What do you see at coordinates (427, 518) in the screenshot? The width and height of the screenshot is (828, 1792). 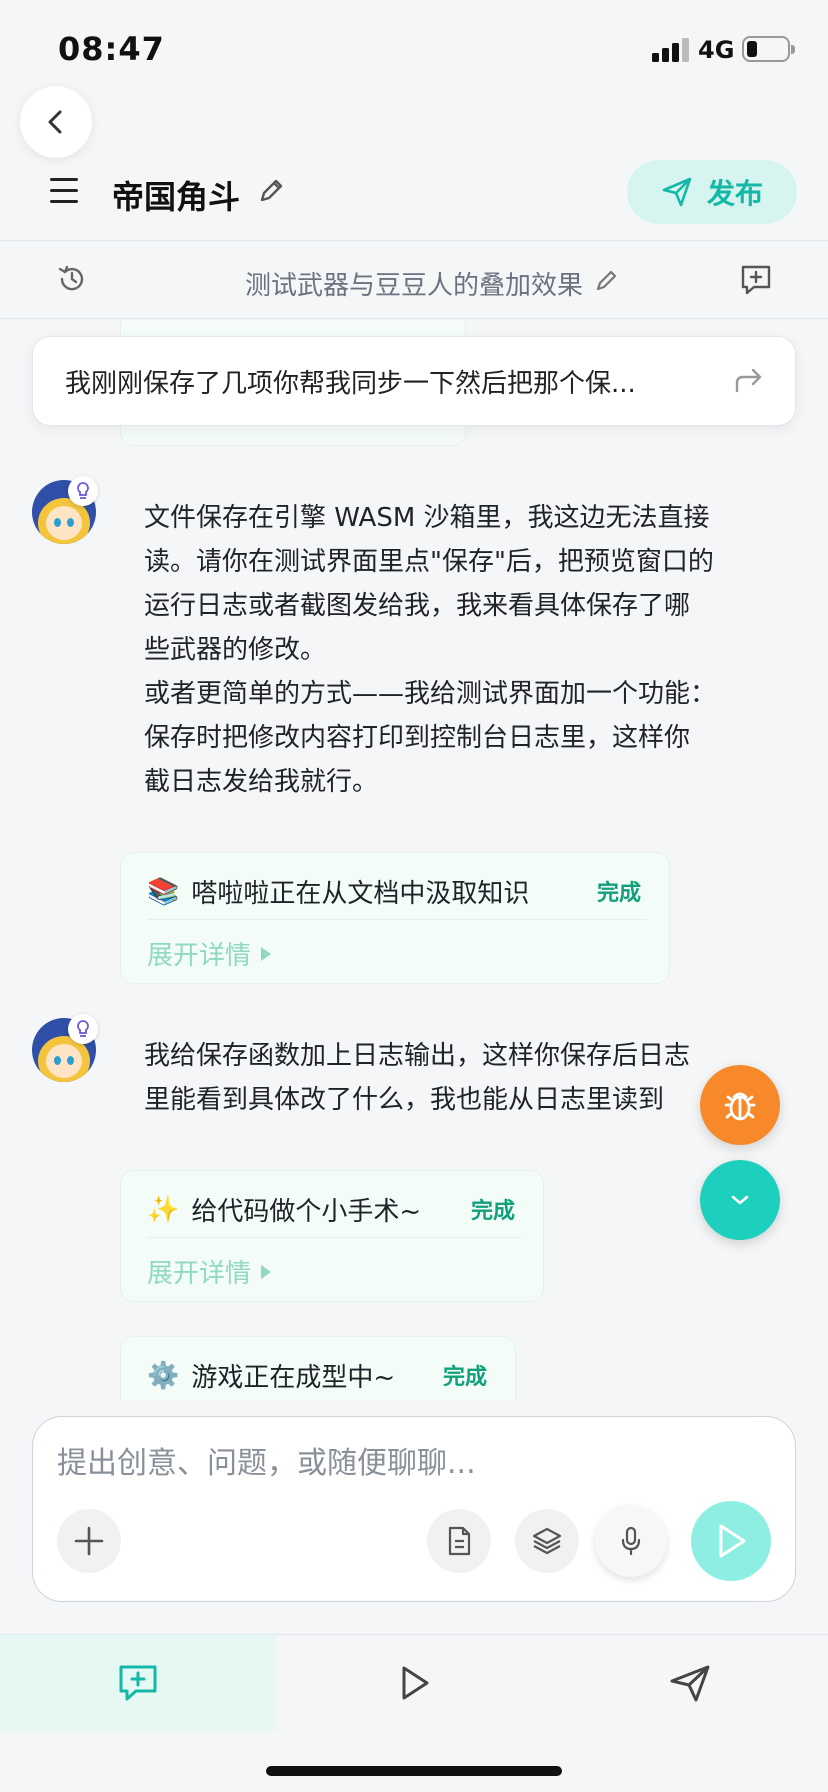 I see `message-line: 文件保存在引擎 WASM 沙箱里，我这边无法直接` at bounding box center [427, 518].